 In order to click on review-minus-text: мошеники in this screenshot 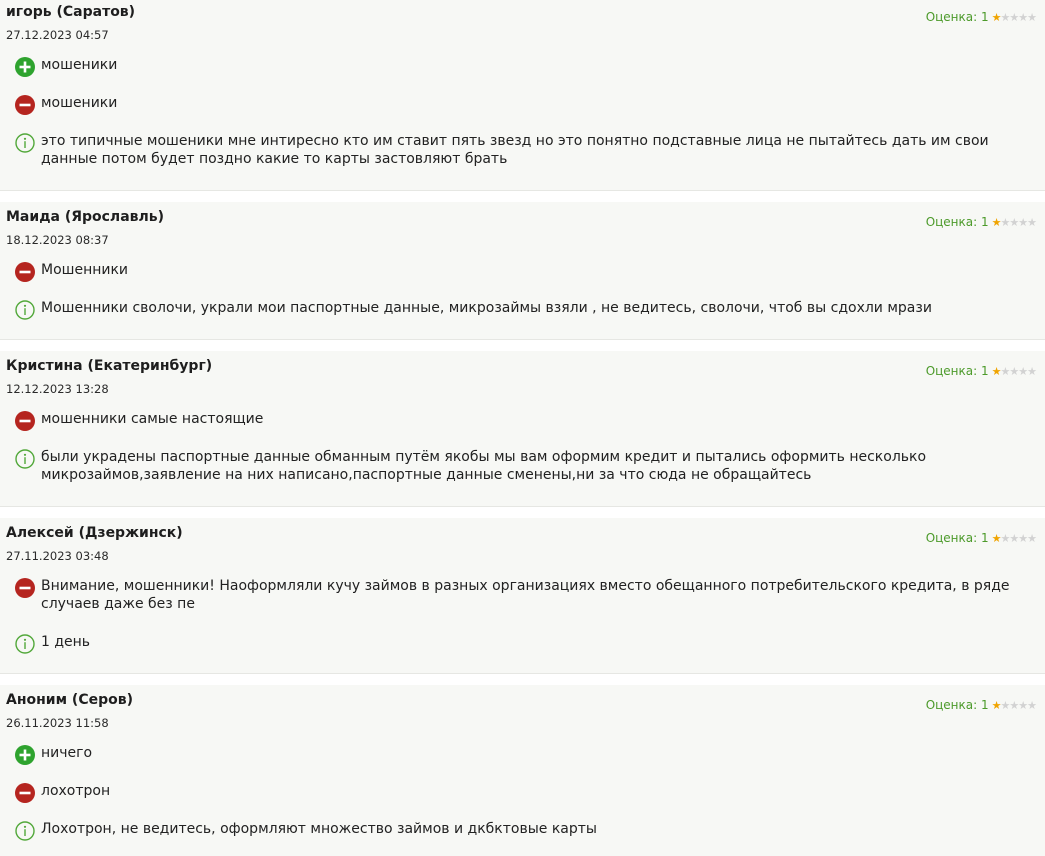, I will do `click(79, 103)`.